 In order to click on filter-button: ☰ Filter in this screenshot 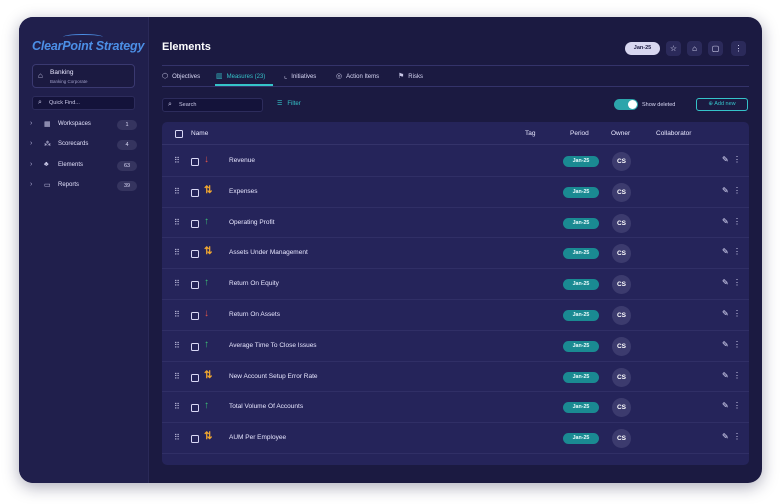, I will do `click(289, 103)`.